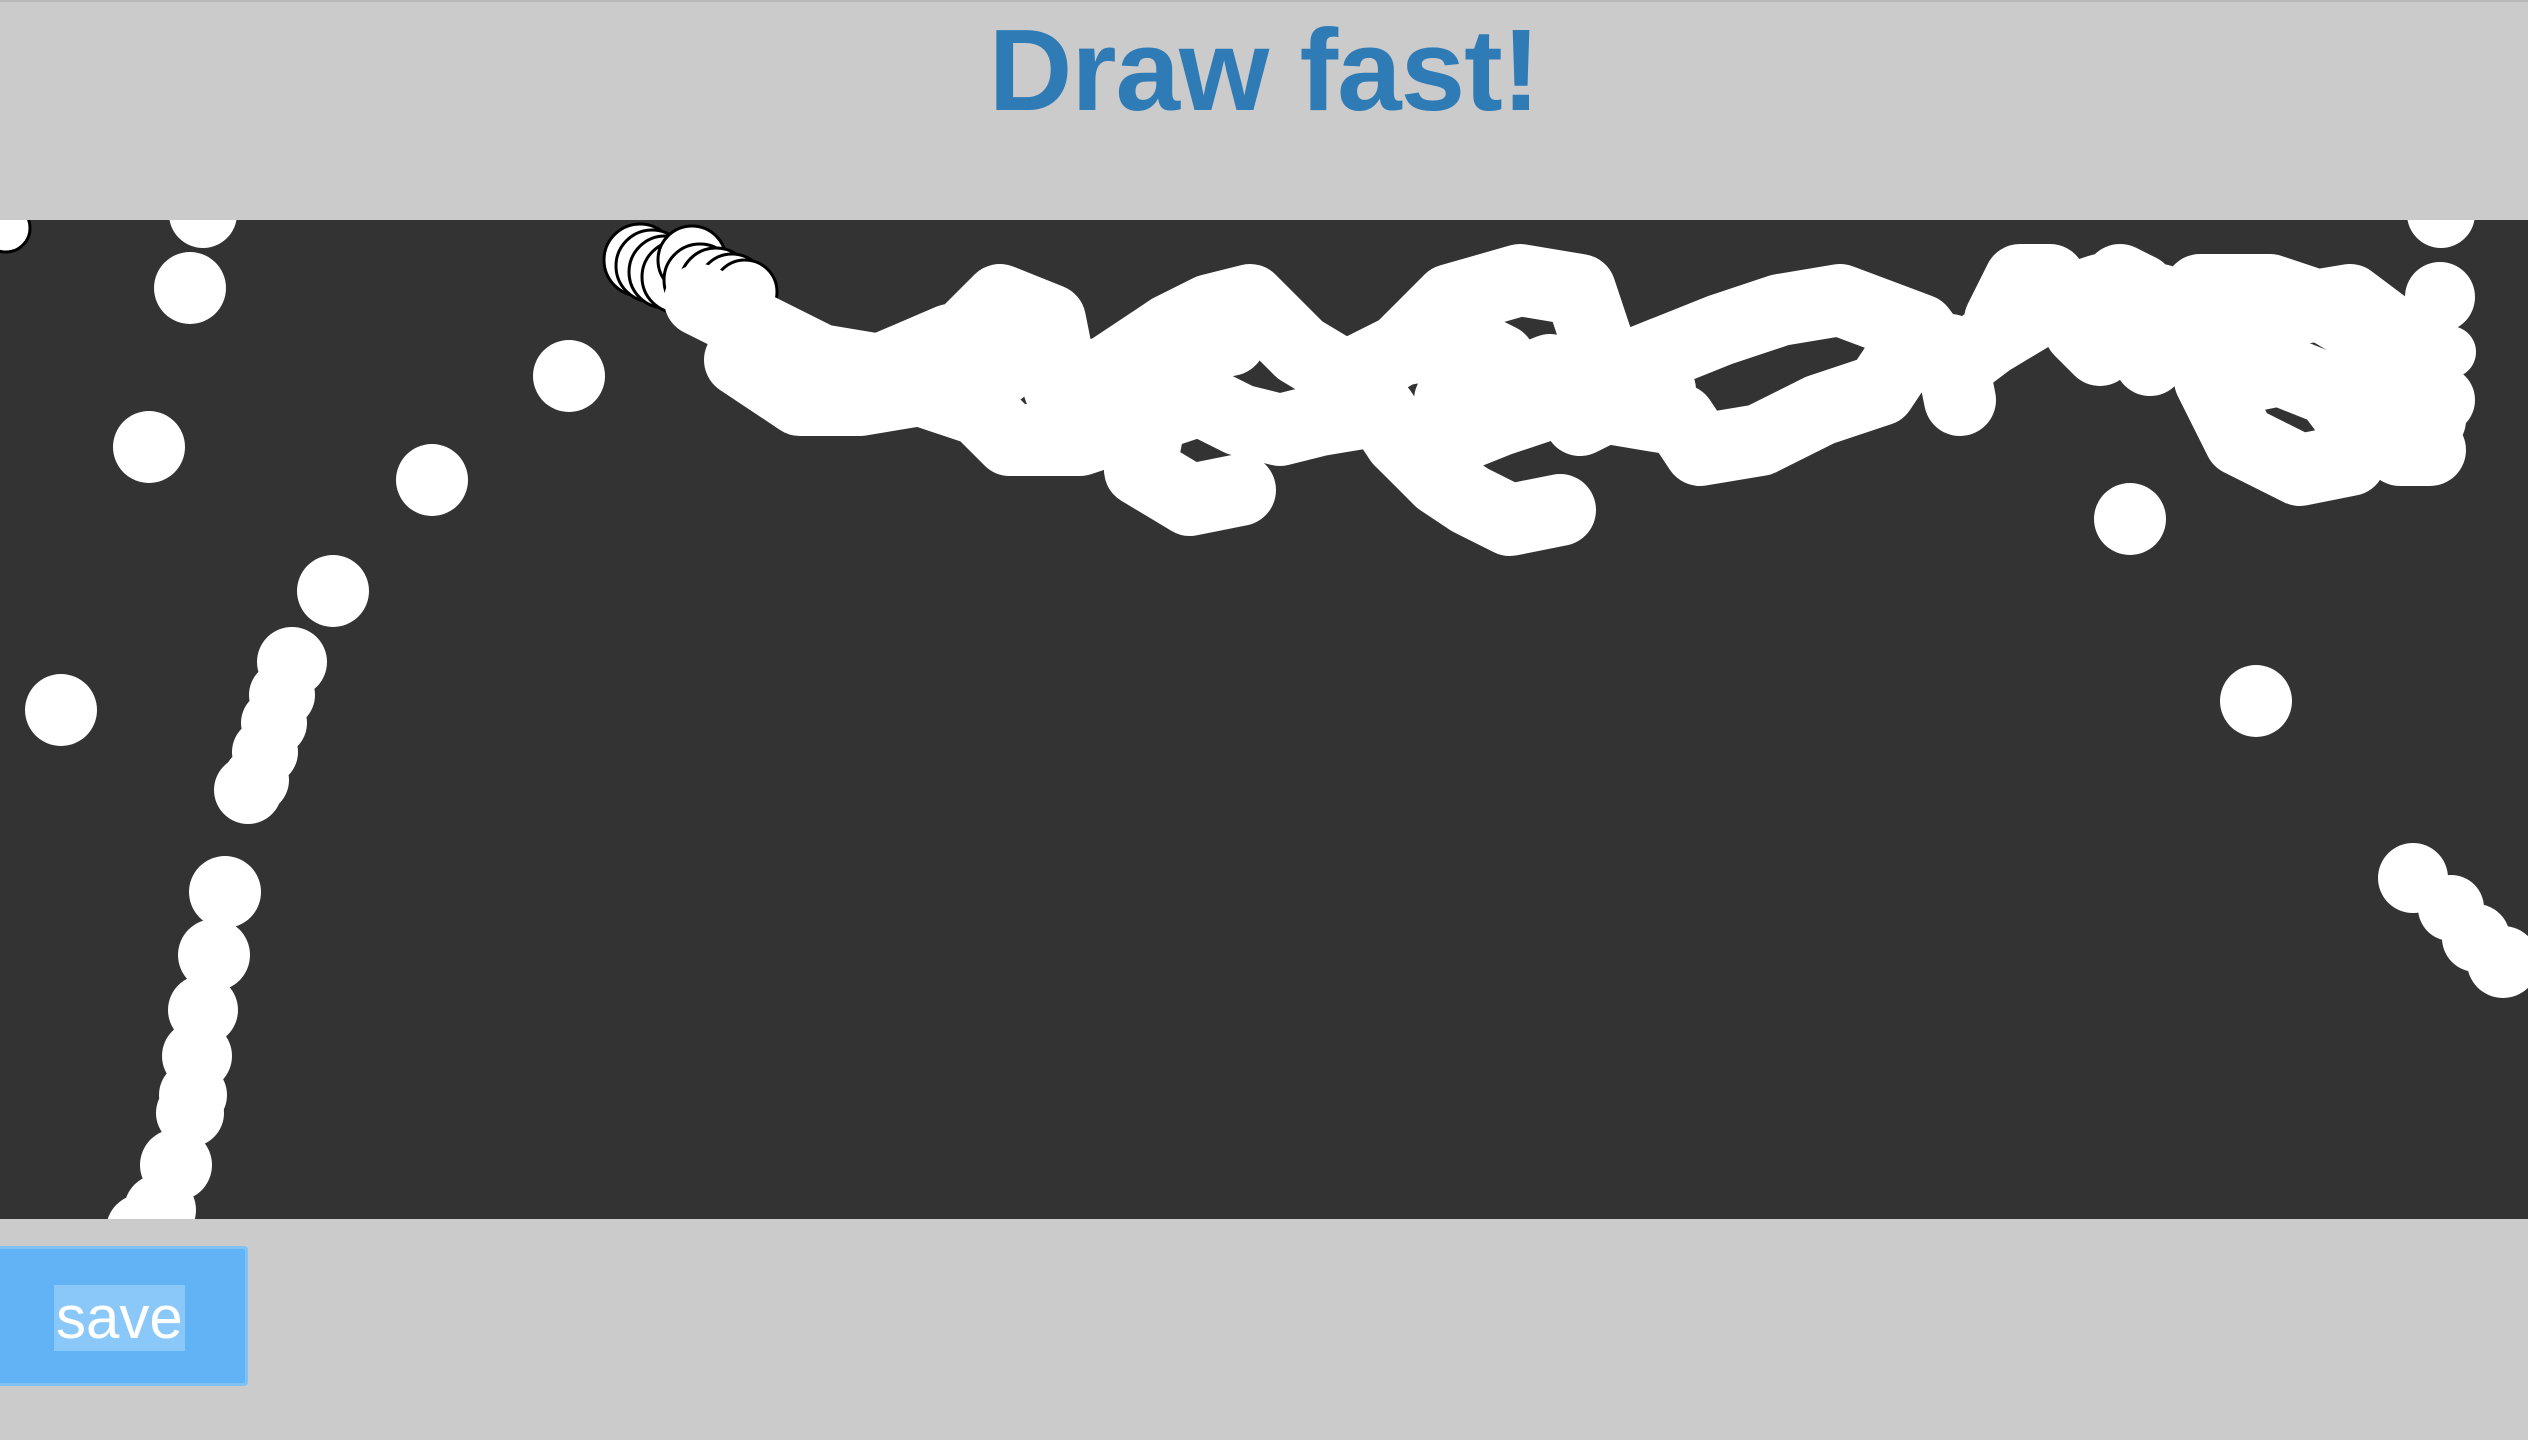  I want to click on save-button: save, so click(124, 1316).